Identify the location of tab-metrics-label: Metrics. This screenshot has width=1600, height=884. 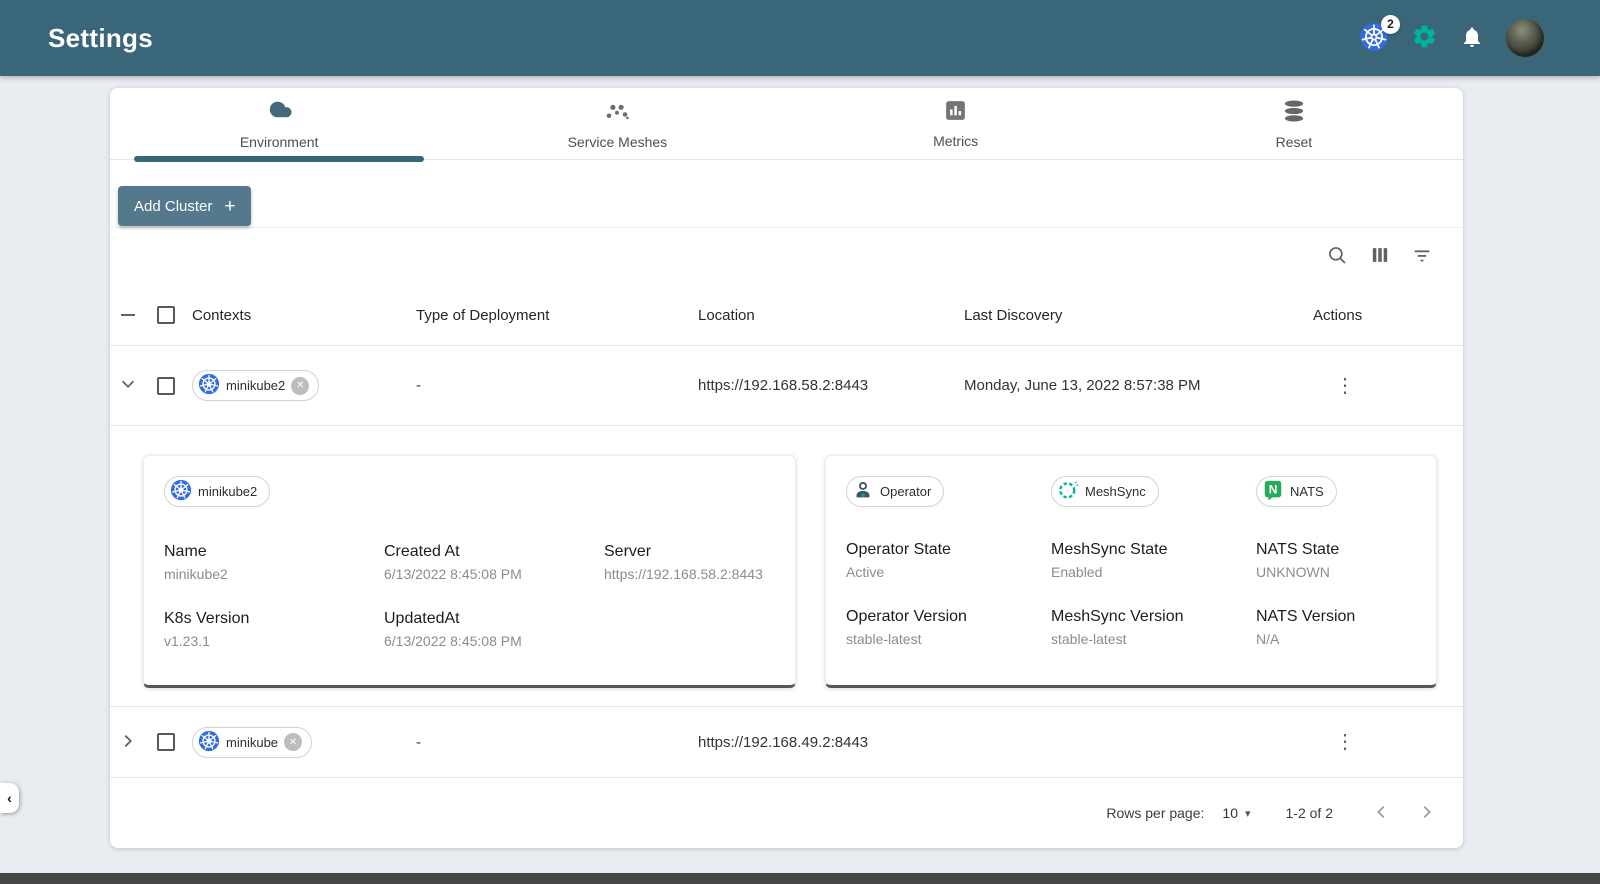
(956, 141).